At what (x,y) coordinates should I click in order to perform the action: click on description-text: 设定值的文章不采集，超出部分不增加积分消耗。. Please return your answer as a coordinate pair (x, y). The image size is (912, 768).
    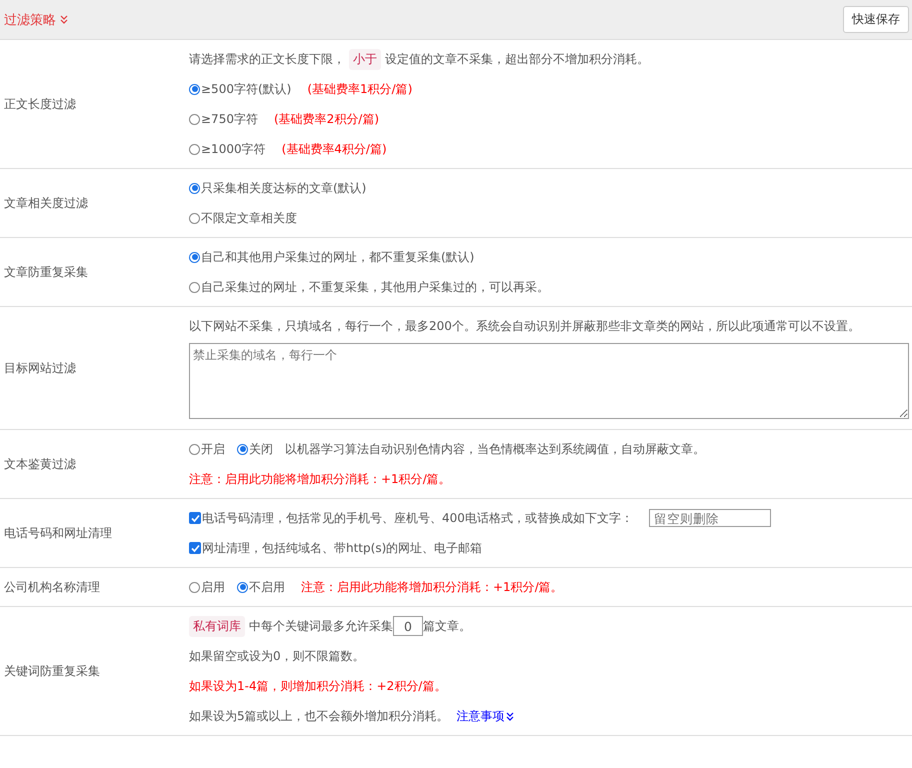
    Looking at the image, I should click on (517, 59).